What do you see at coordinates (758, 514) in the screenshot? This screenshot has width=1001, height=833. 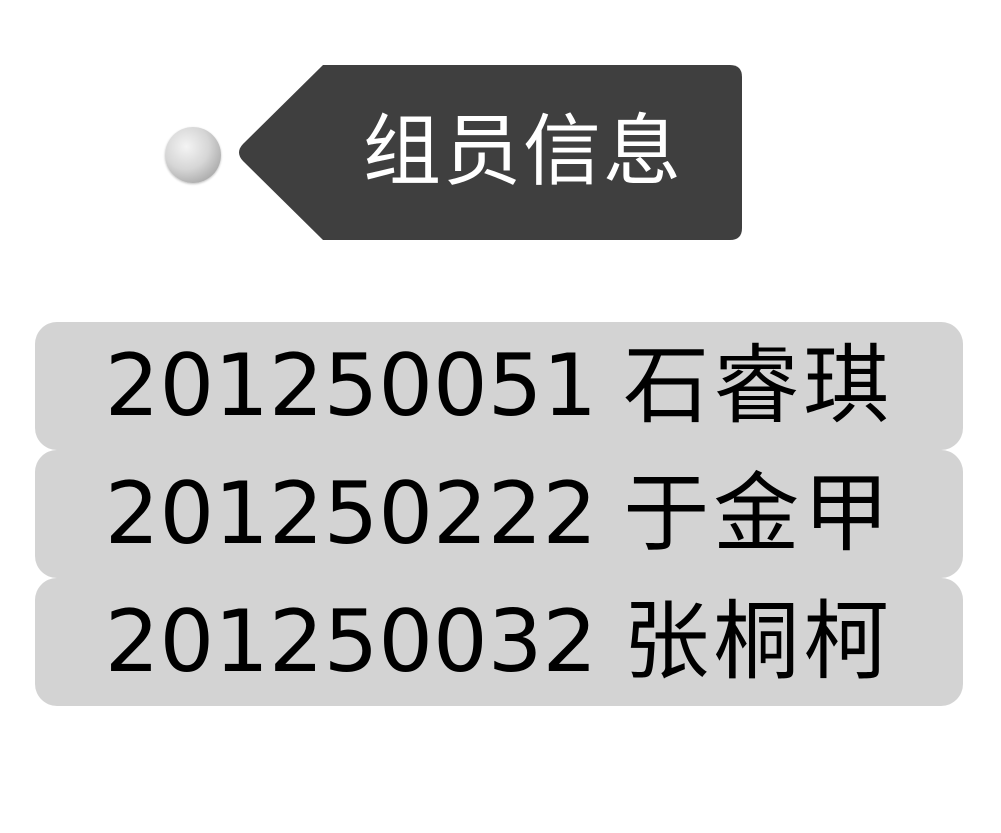 I see `member-name: 于金甲` at bounding box center [758, 514].